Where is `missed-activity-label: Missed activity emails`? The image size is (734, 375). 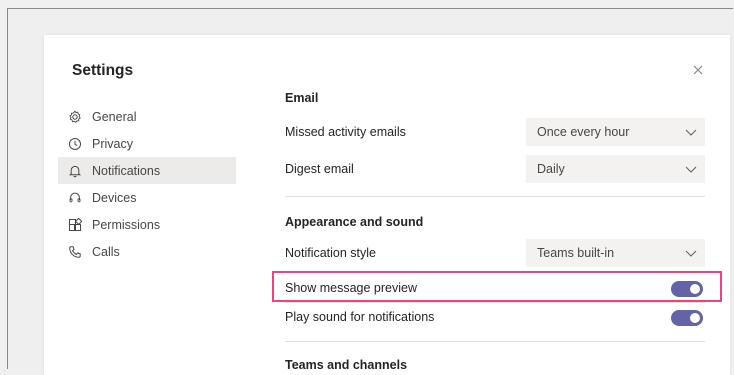 missed-activity-label: Missed activity emails is located at coordinates (345, 132).